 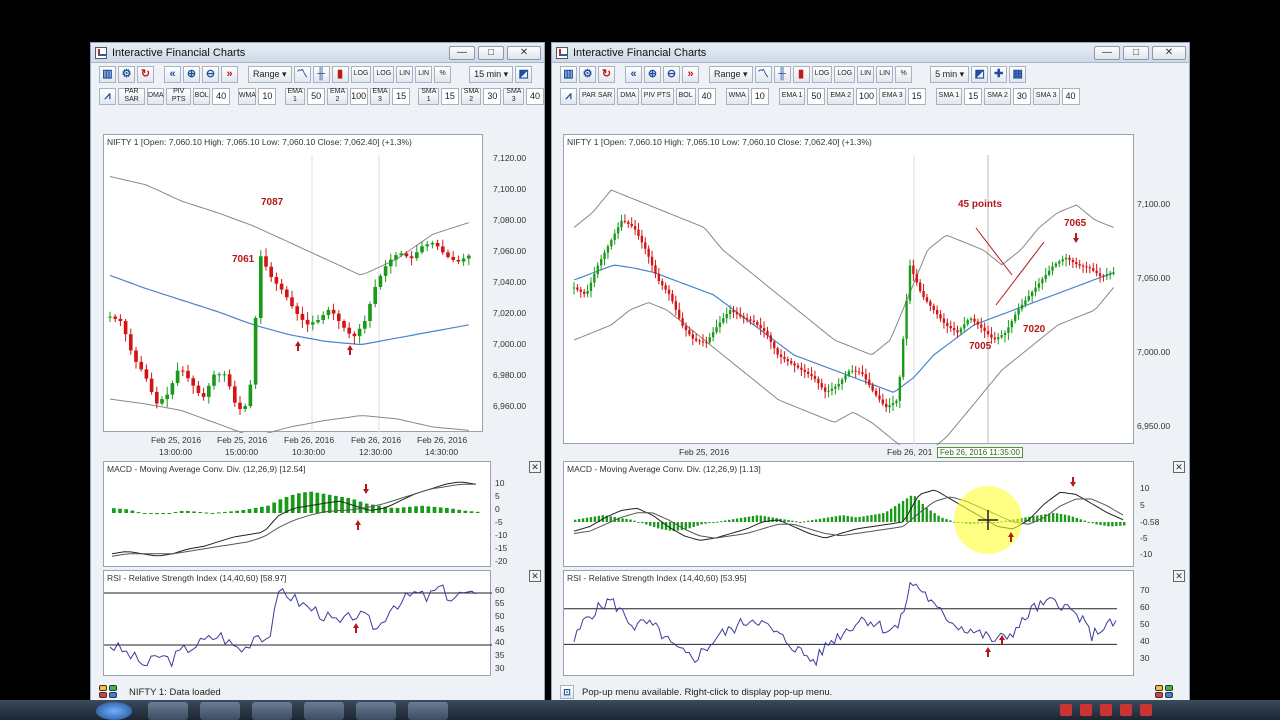 What do you see at coordinates (567, 692) in the screenshot?
I see `popup-menu-icon: ⊡` at bounding box center [567, 692].